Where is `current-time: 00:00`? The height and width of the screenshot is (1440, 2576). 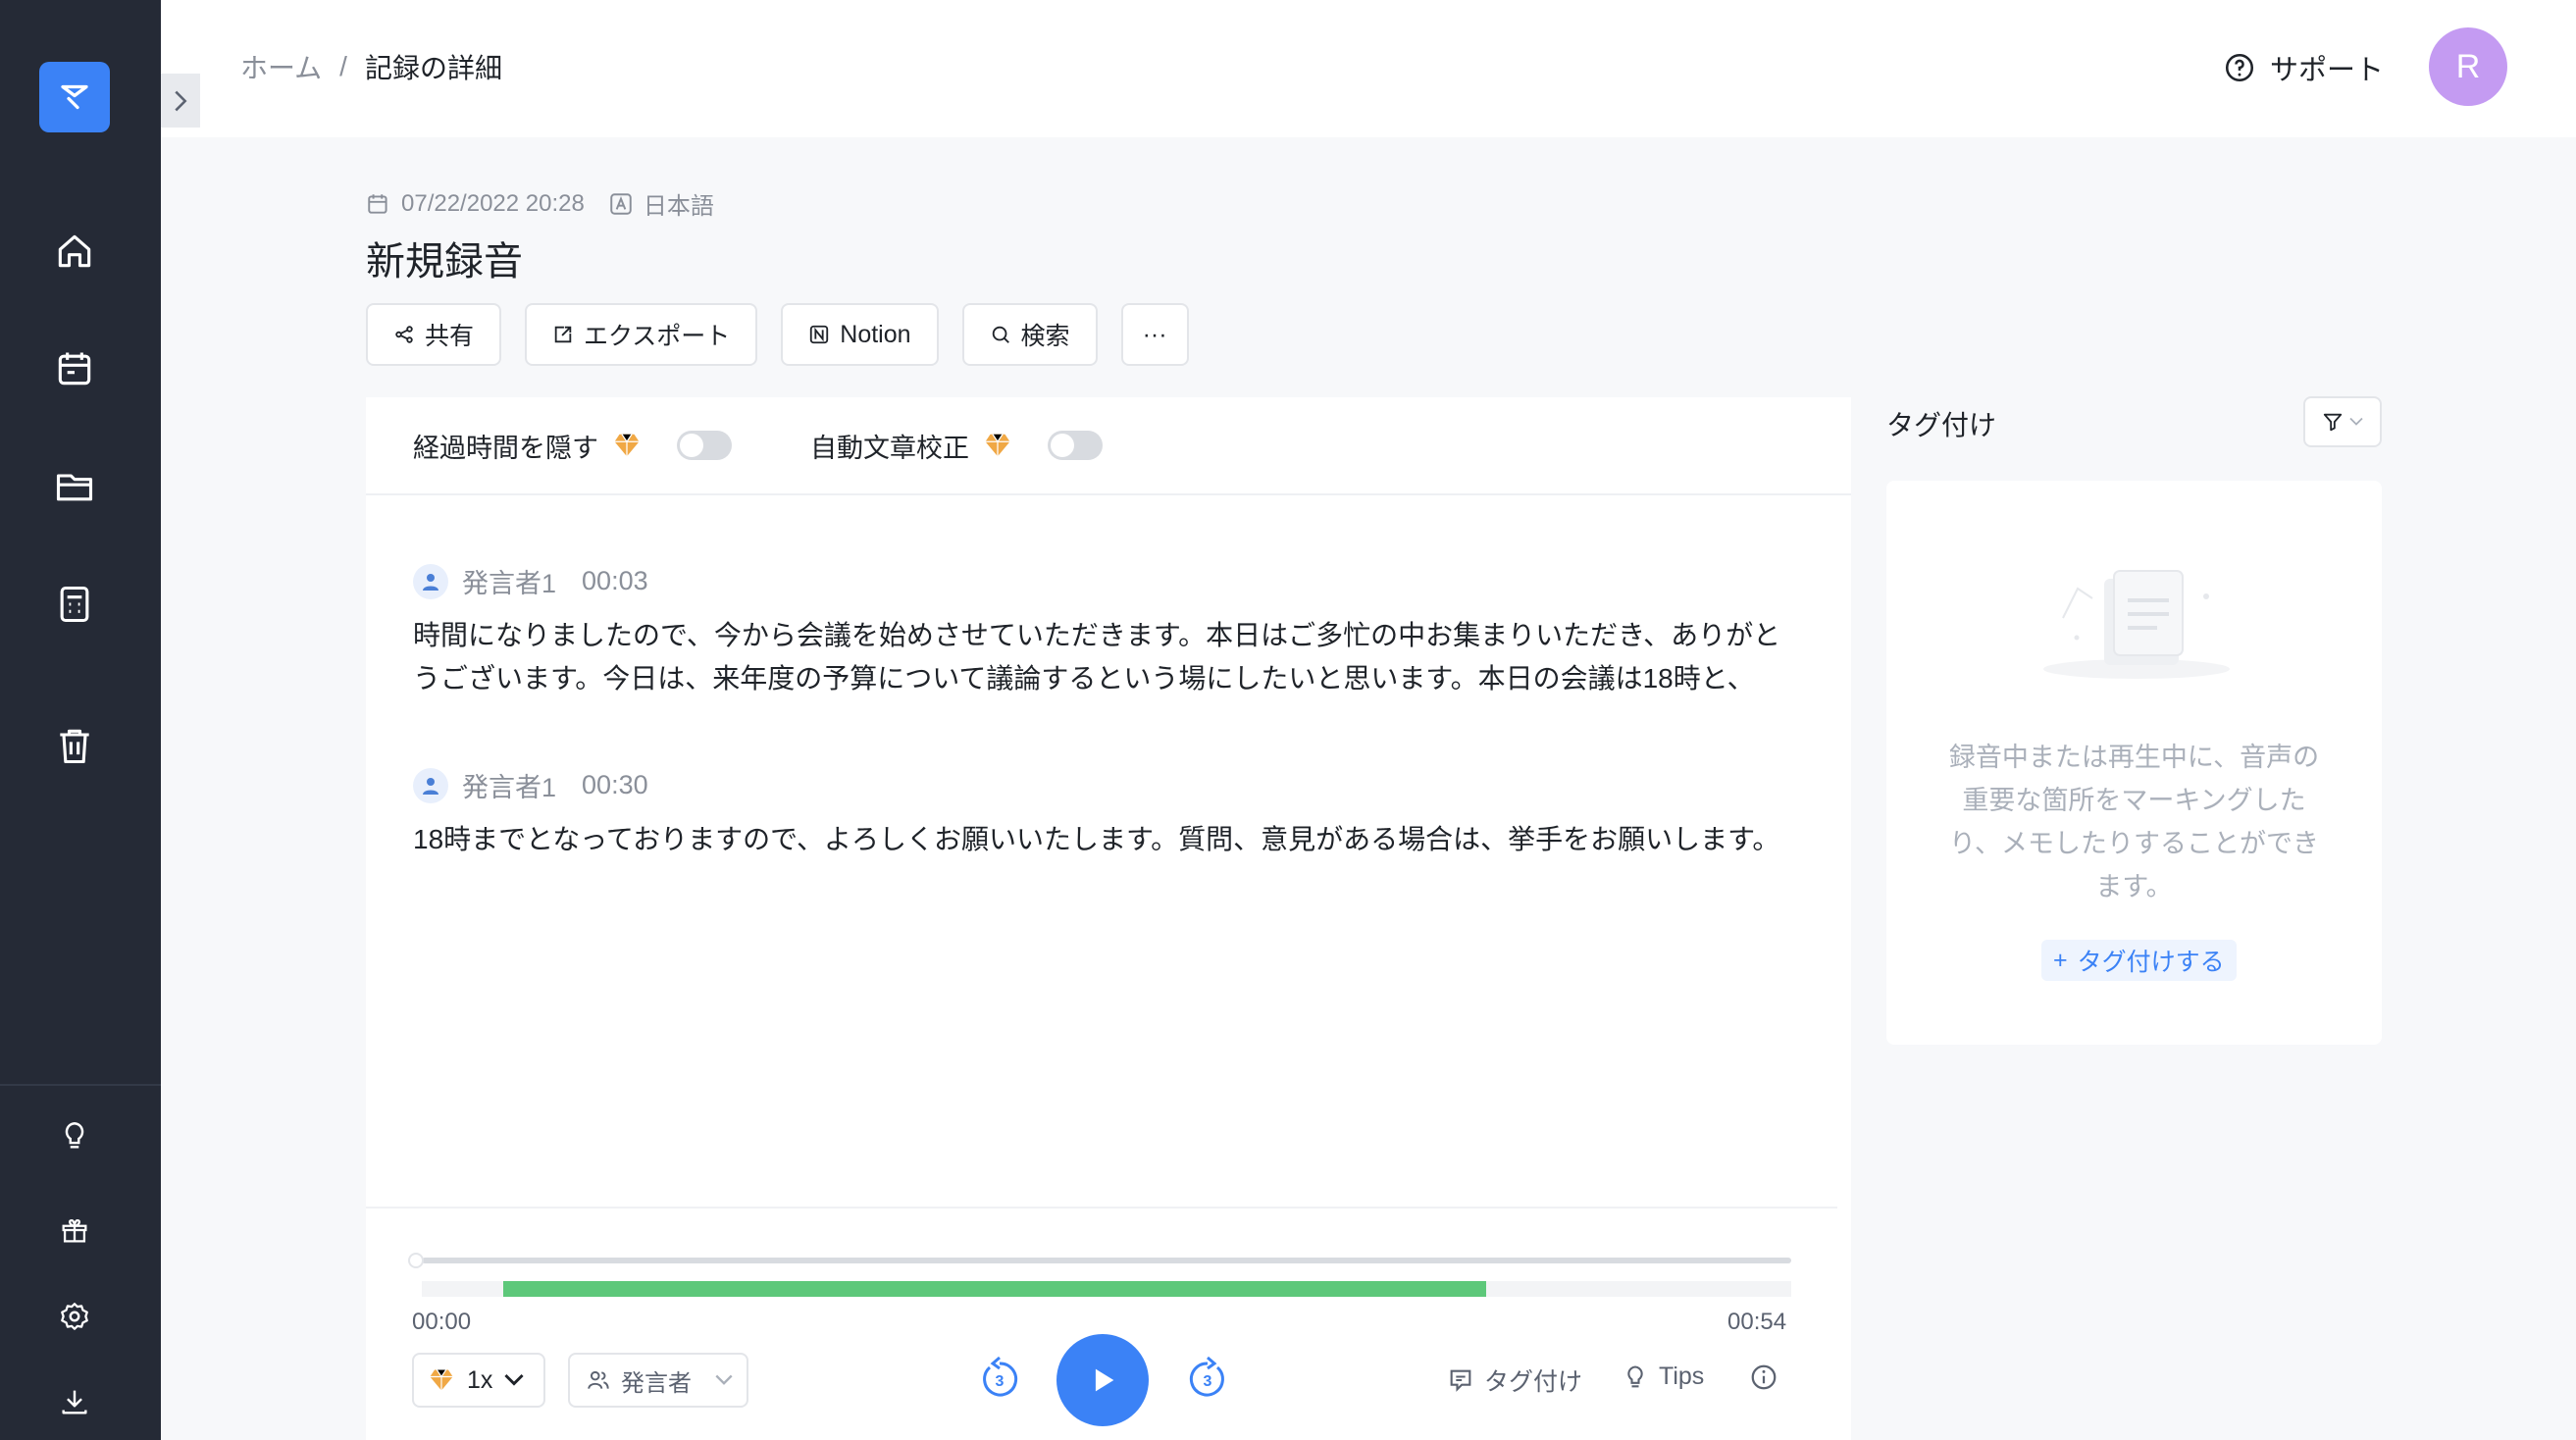
current-time: 00:00 is located at coordinates (442, 1322).